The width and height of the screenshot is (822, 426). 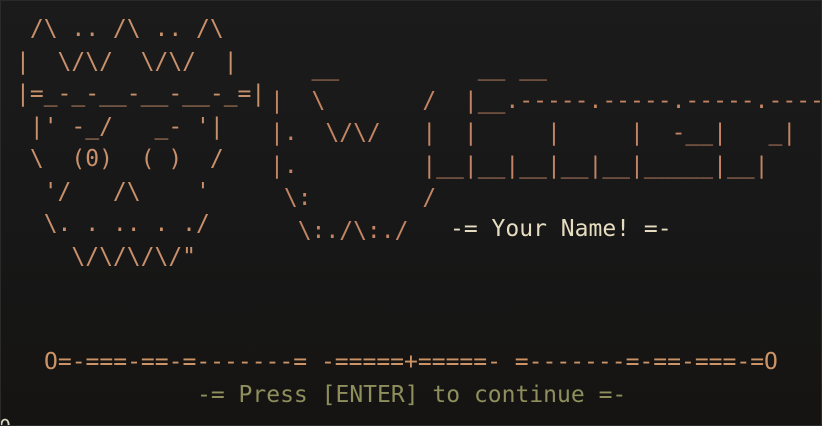 I want to click on player-name-text: -= Your Name! =-, so click(x=561, y=229).